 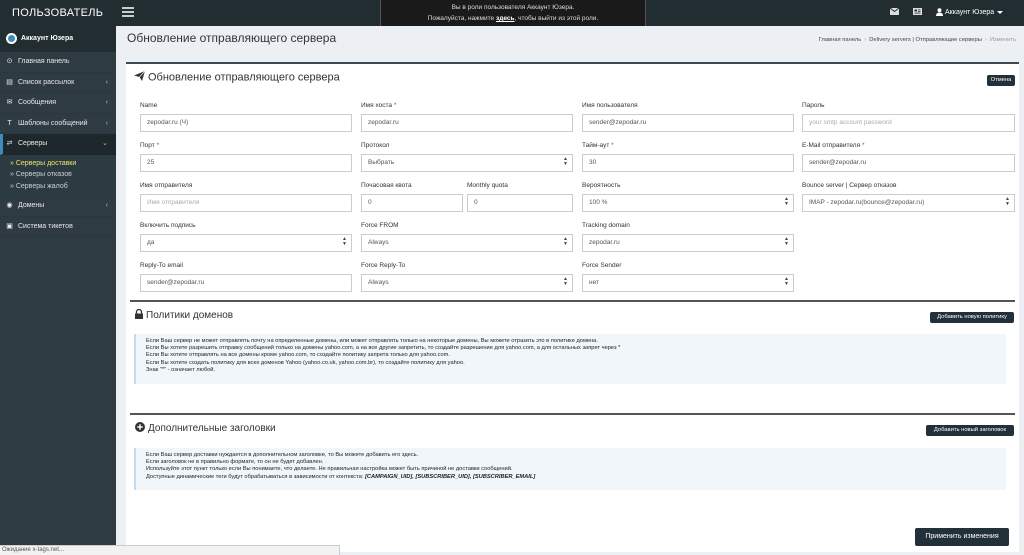 I want to click on envelope-icon: ✉, so click(x=9, y=102).